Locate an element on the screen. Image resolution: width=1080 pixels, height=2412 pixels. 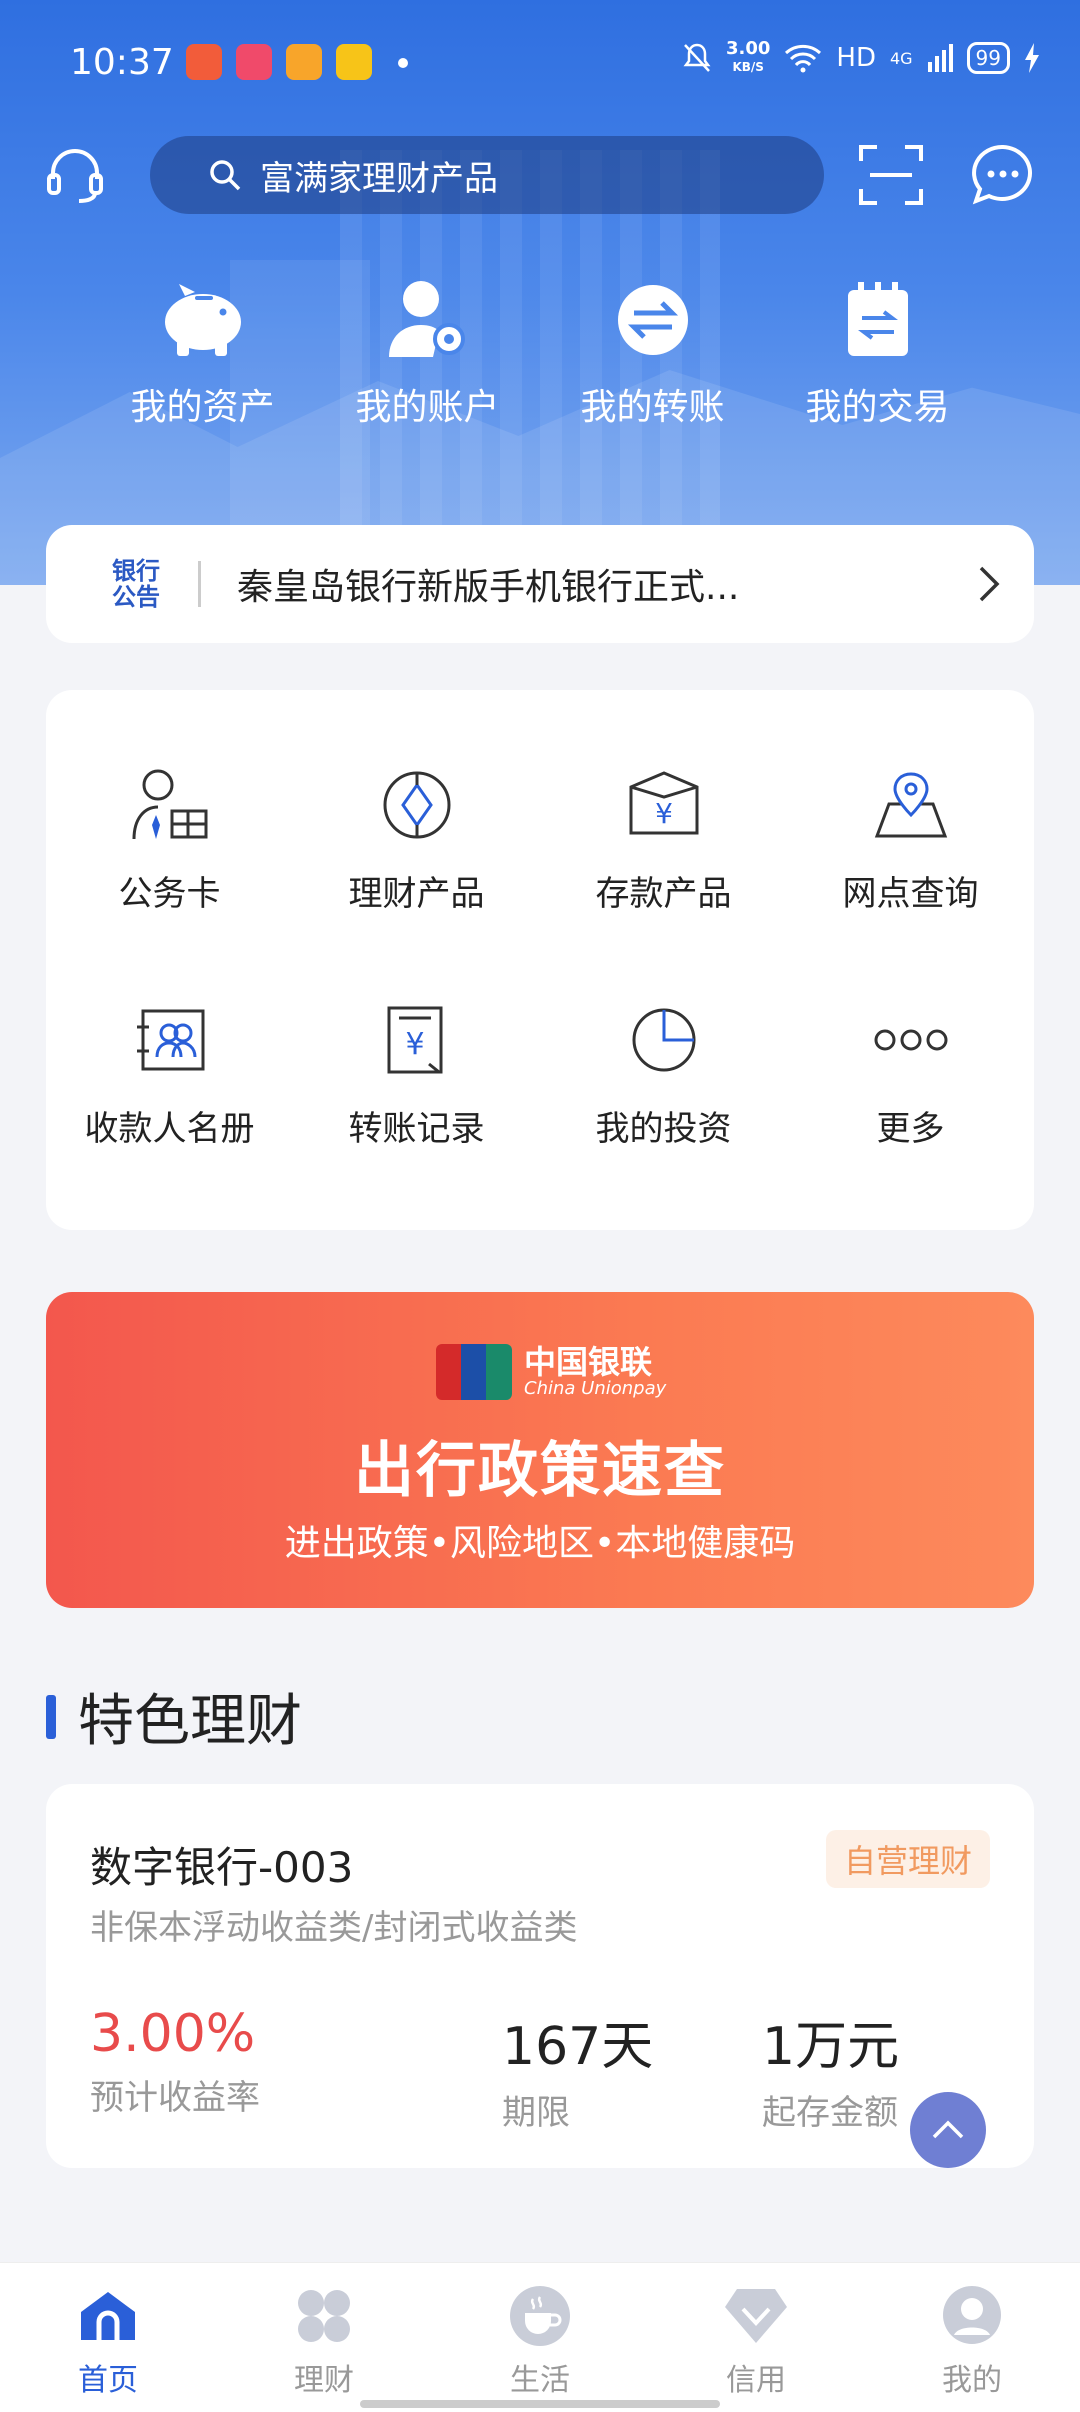
tab-label: 信用 is located at coordinates (756, 2380).